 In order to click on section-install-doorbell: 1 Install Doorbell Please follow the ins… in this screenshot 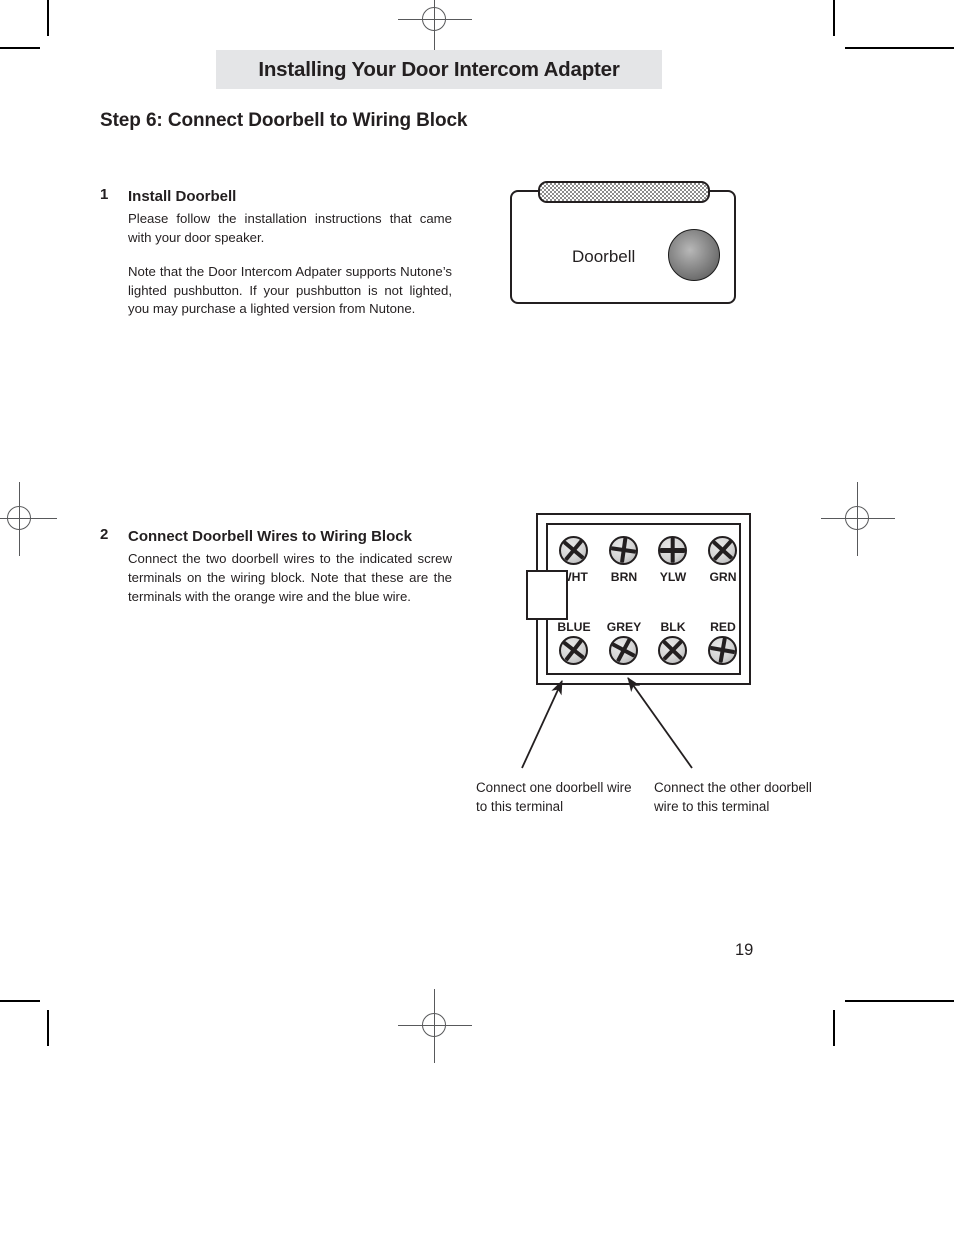, I will do `click(276, 252)`.